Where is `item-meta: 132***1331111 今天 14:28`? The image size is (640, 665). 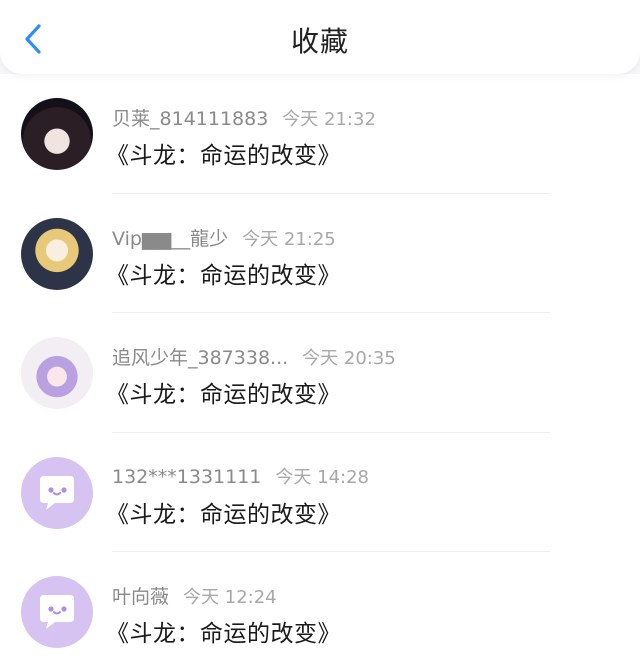 item-meta: 132***1331111 今天 14:28 is located at coordinates (240, 476).